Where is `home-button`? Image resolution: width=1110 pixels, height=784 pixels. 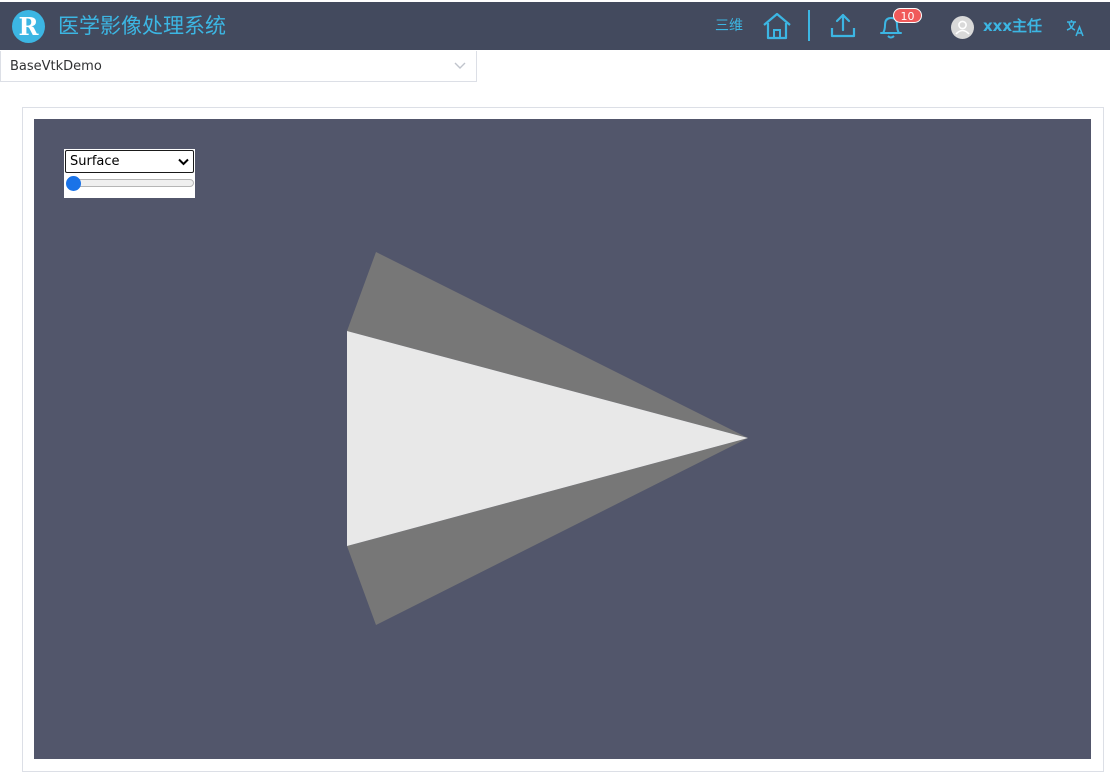 home-button is located at coordinates (777, 26).